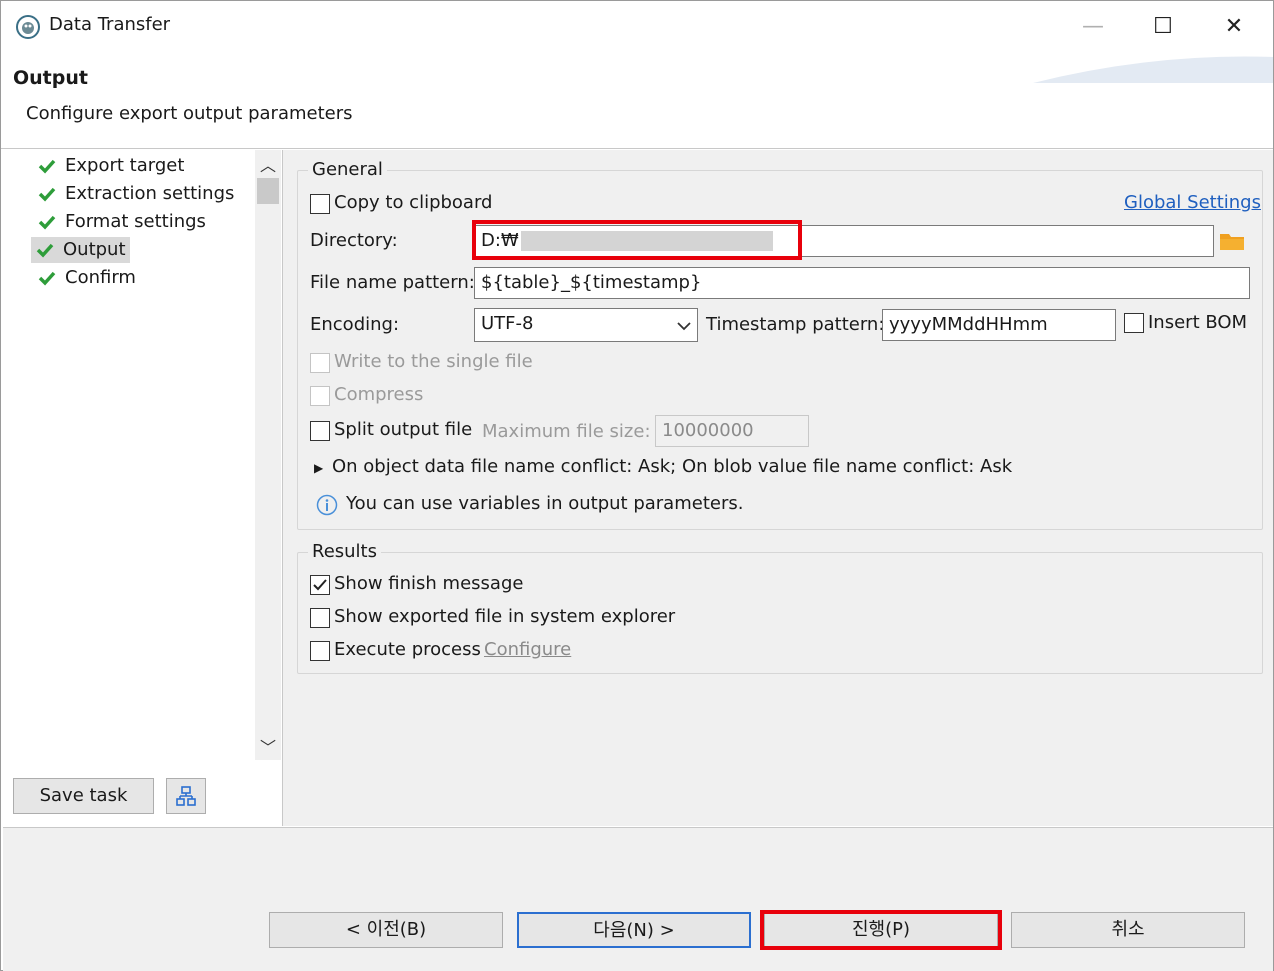 The width and height of the screenshot is (1274, 971). I want to click on copy-to-clipboard-label: Copy to clipboard, so click(413, 202).